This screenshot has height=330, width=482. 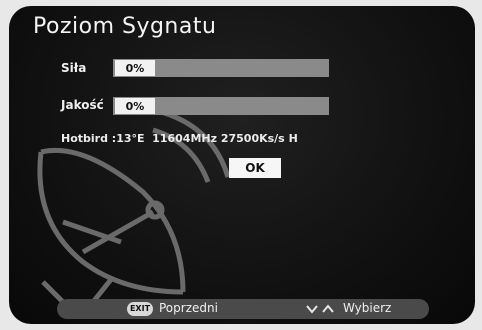 What do you see at coordinates (321, 309) in the screenshot?
I see `up-down-arrows-icon` at bounding box center [321, 309].